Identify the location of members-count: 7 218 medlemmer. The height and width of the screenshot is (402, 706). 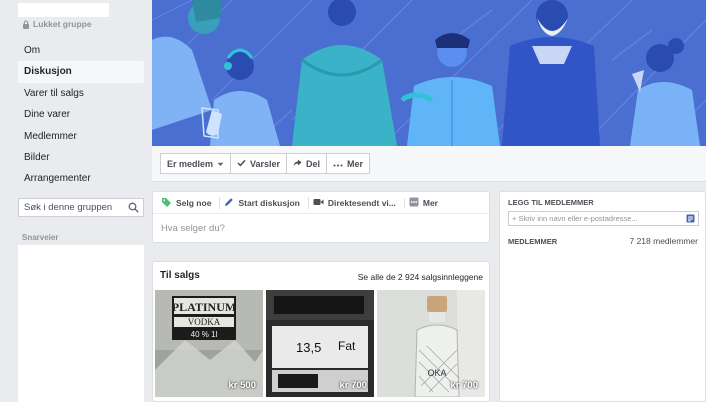
(663, 241).